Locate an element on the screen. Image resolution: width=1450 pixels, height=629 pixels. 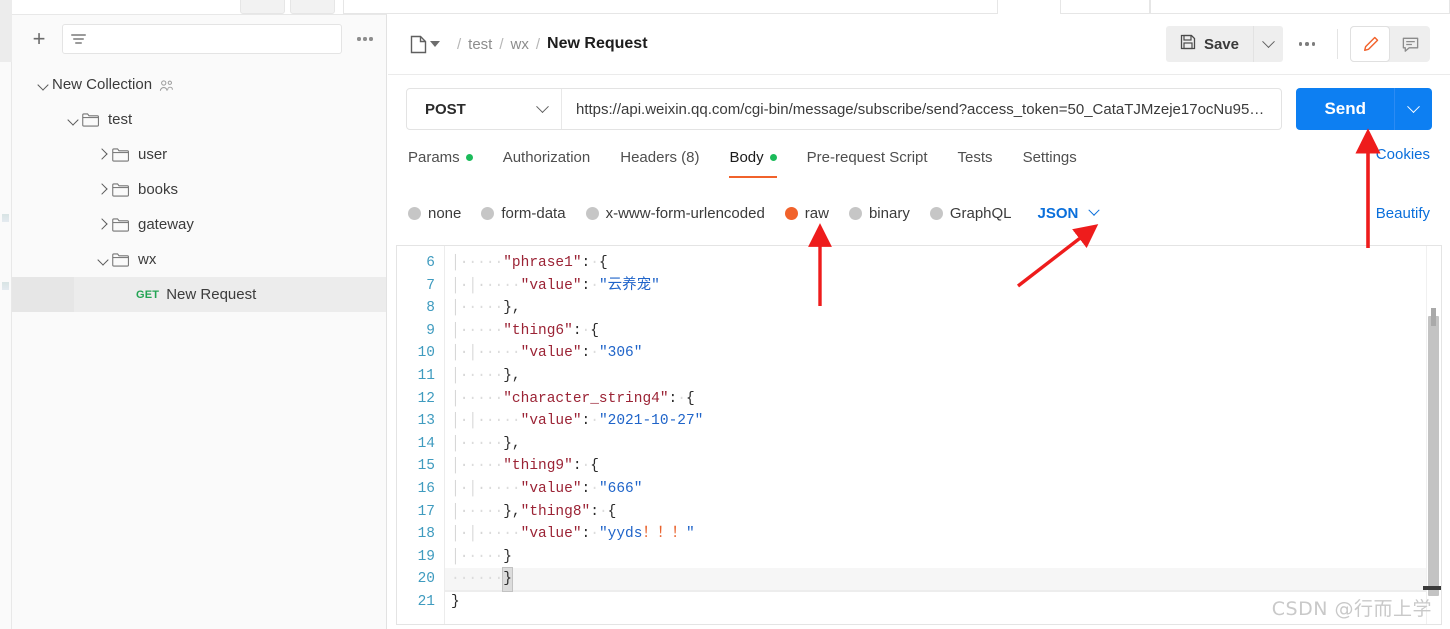
tree-folder-books: books is located at coordinates (199, 189).